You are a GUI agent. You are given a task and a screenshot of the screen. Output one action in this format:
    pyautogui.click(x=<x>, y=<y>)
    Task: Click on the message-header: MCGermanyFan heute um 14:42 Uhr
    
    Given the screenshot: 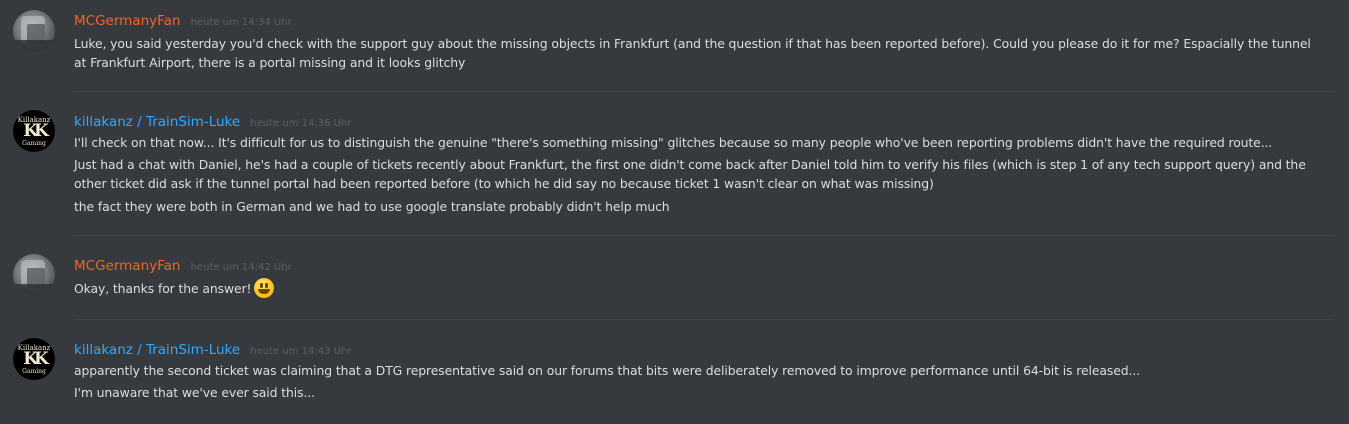 What is the action you would take?
    pyautogui.click(x=183, y=264)
    